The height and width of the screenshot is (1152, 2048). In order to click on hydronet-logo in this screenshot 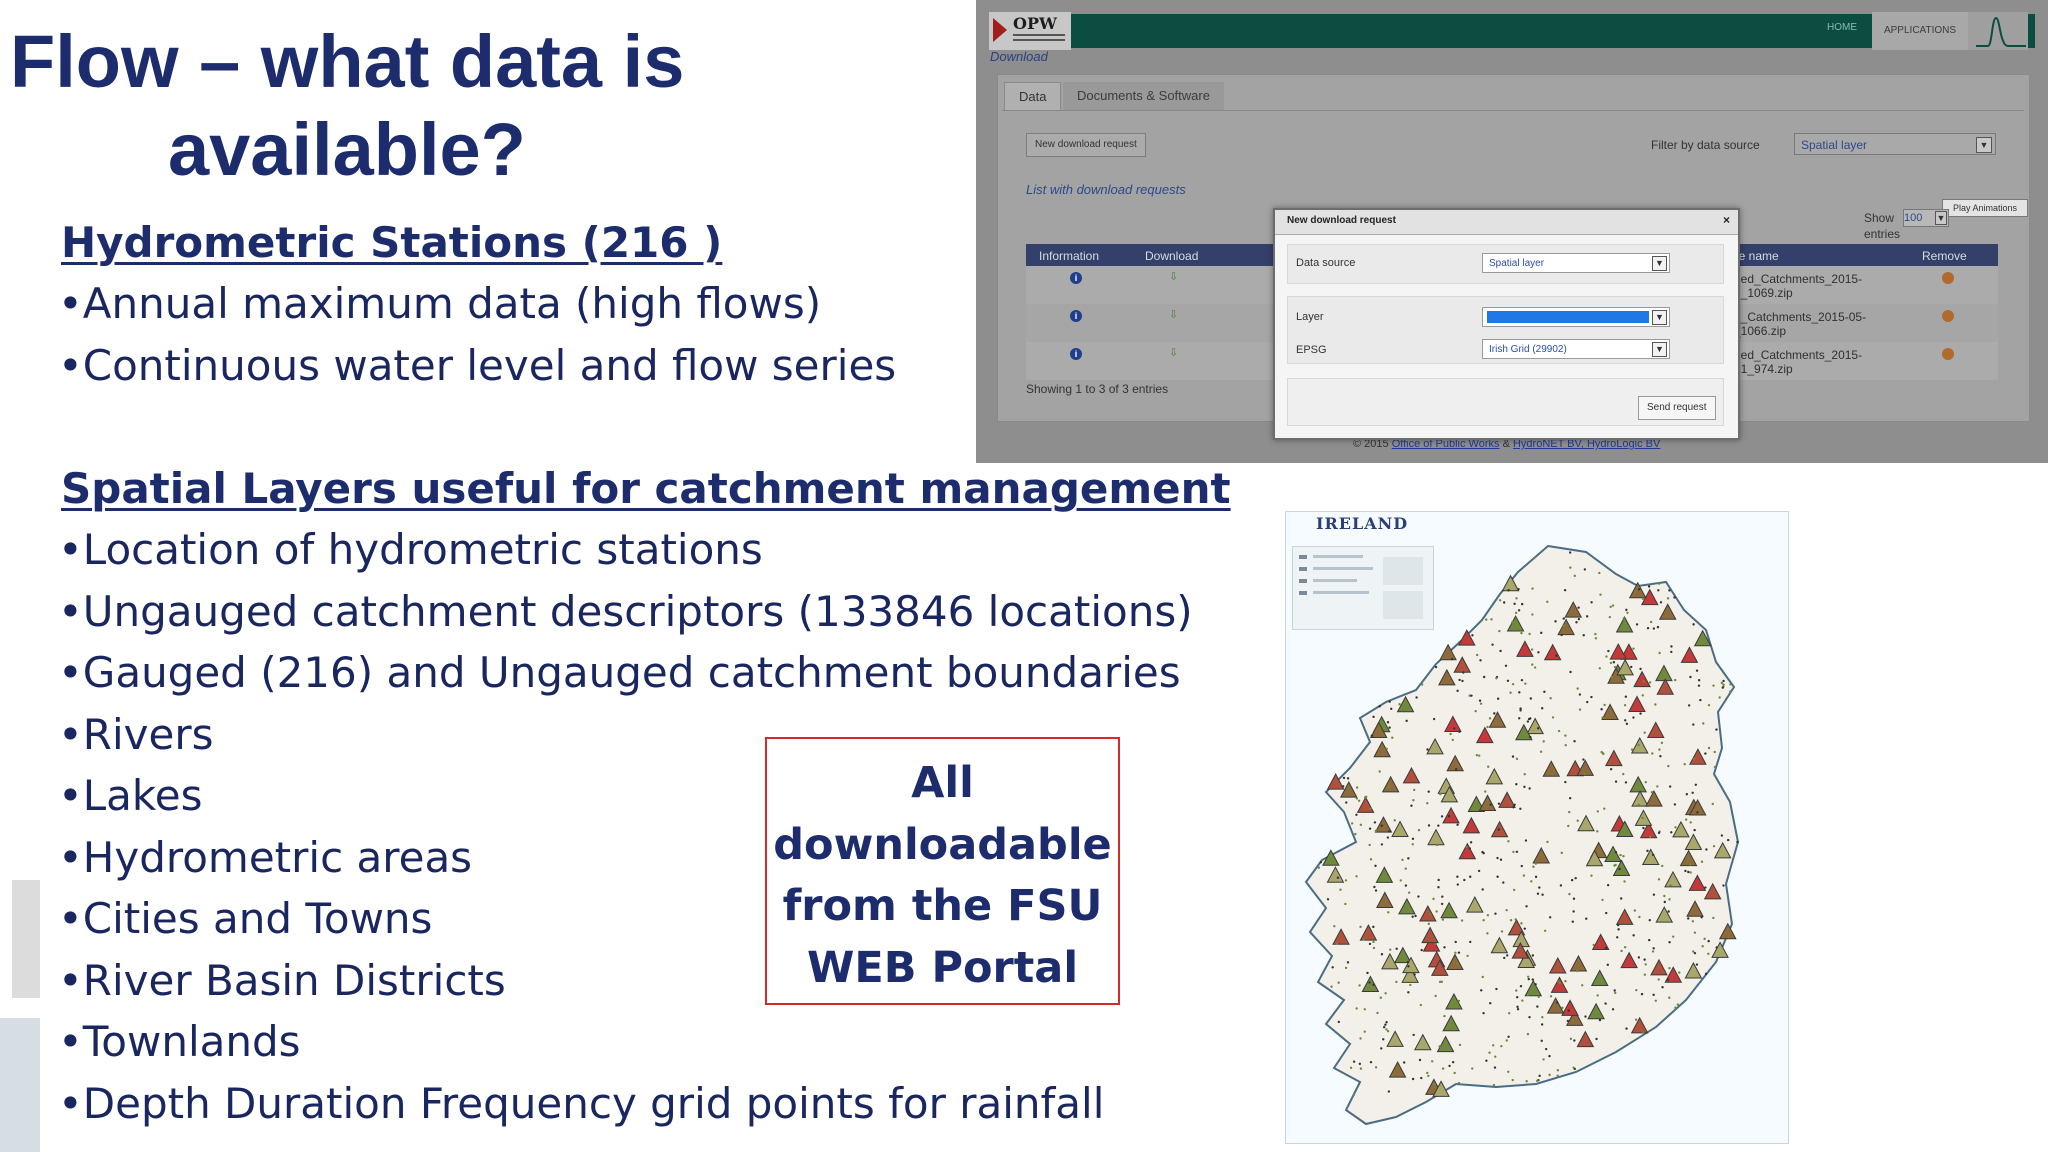, I will do `click(1998, 31)`.